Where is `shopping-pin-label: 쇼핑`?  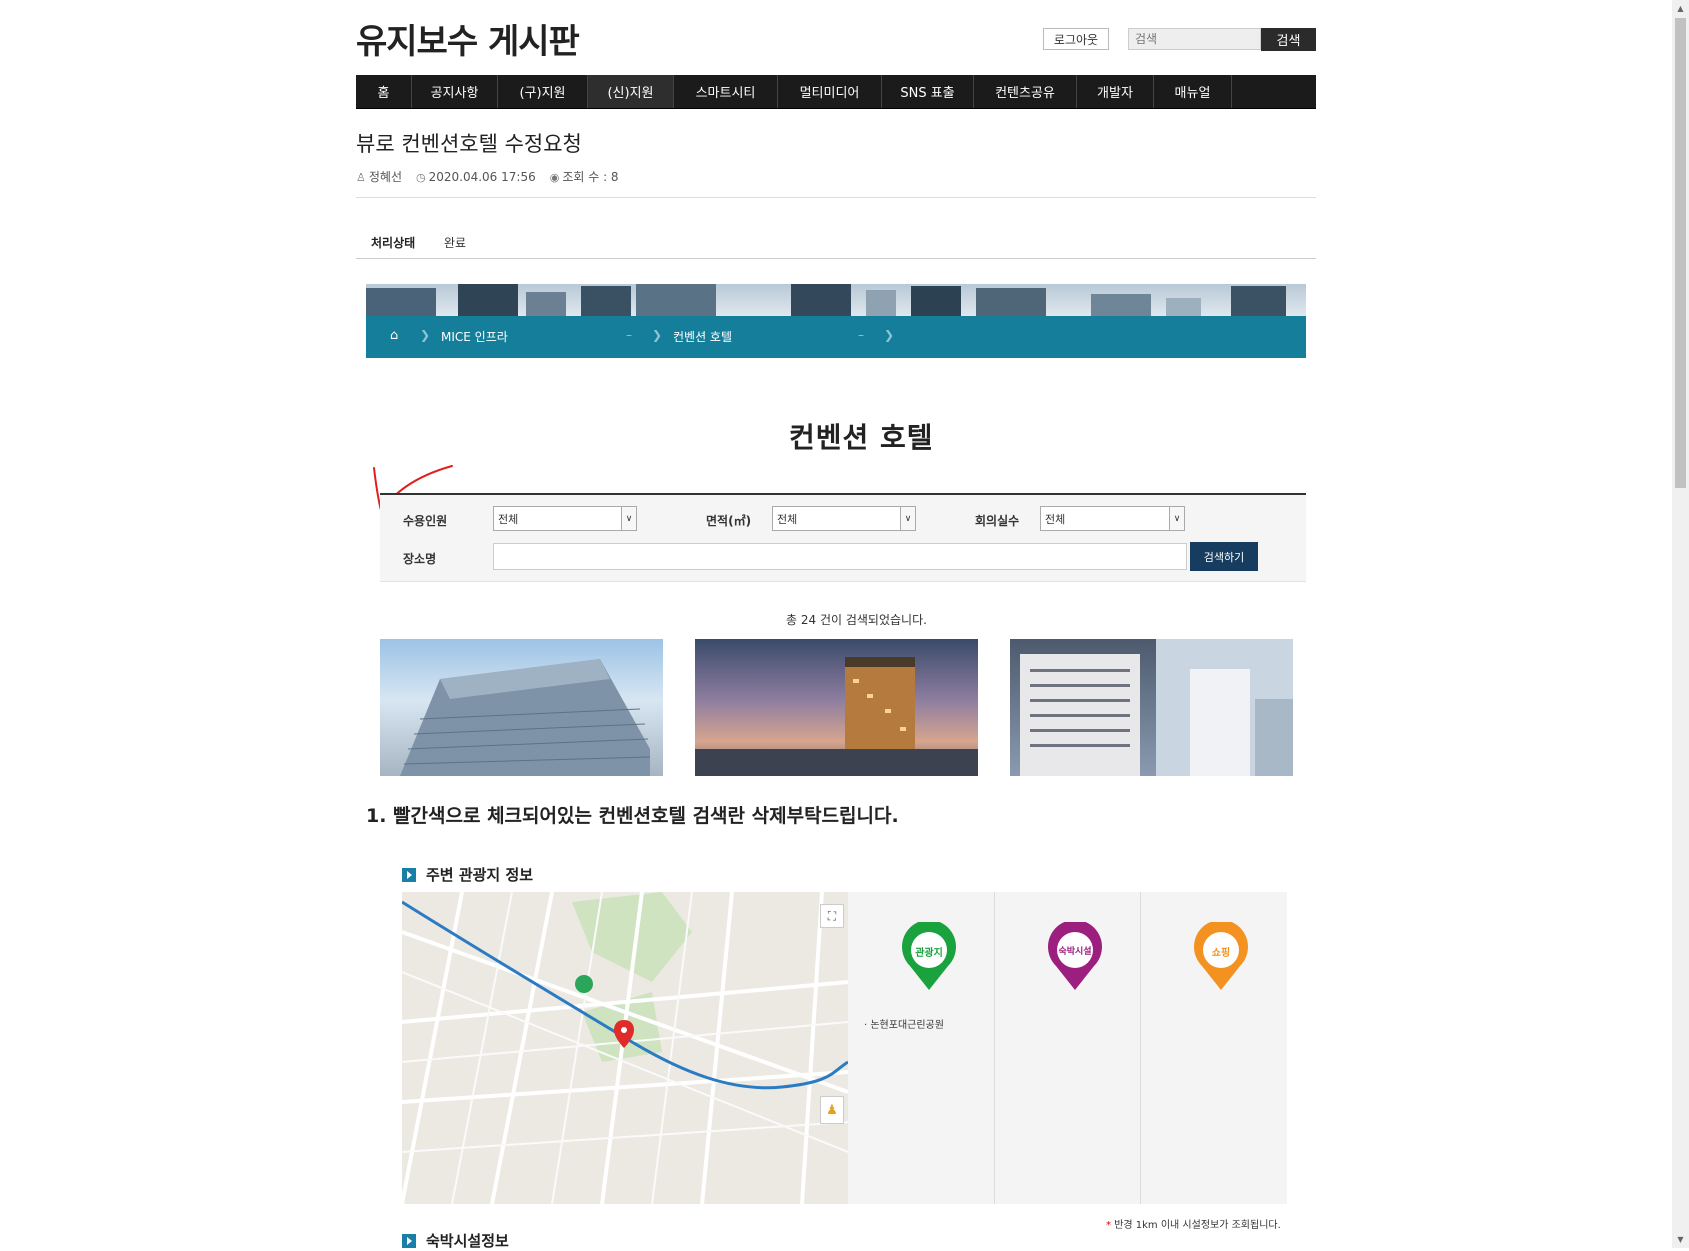 shopping-pin-label: 쇼핑 is located at coordinates (1221, 953).